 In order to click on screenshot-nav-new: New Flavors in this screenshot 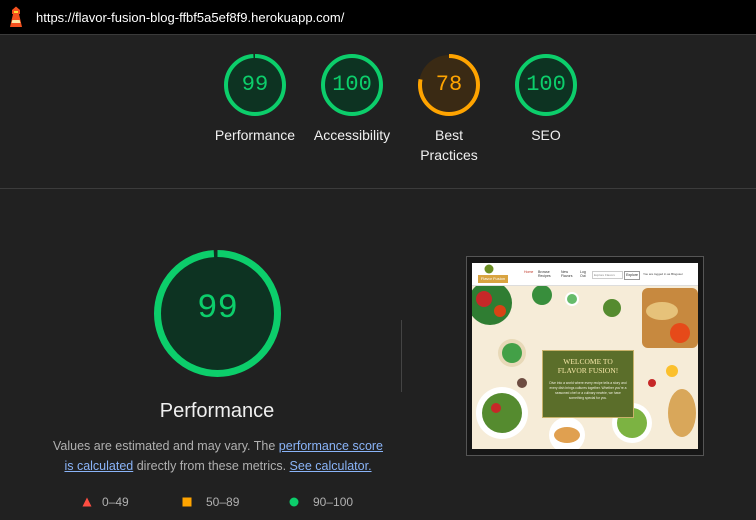, I will do `click(566, 274)`.